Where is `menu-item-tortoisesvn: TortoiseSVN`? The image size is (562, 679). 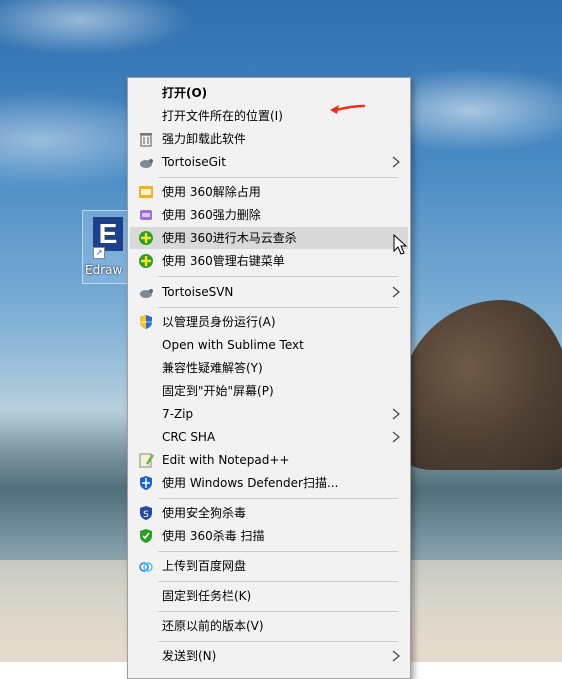 menu-item-tortoisesvn: TortoiseSVN is located at coordinates (269, 292).